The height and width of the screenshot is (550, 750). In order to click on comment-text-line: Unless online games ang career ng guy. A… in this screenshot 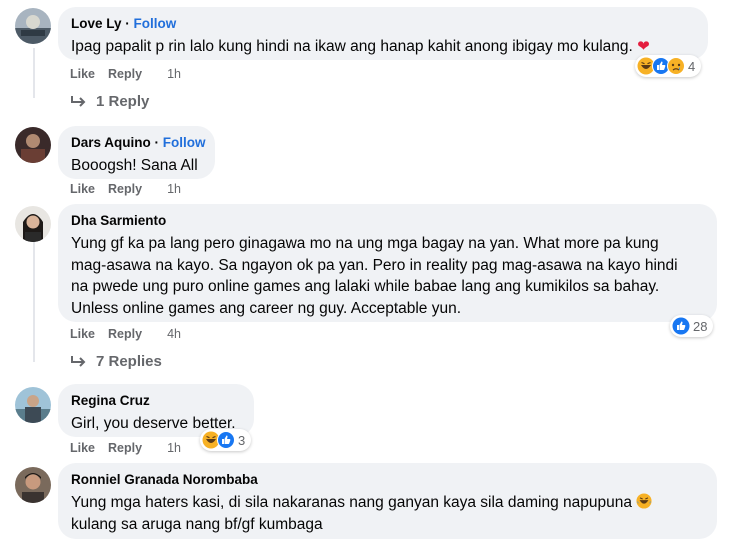, I will do `click(266, 308)`.